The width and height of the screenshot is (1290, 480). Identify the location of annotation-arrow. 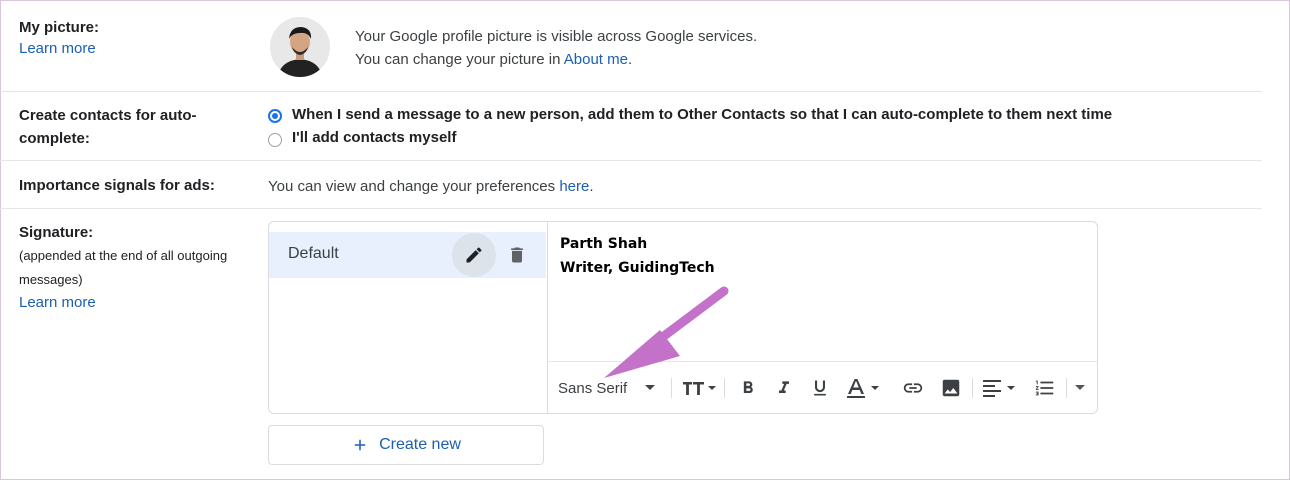
(666, 332).